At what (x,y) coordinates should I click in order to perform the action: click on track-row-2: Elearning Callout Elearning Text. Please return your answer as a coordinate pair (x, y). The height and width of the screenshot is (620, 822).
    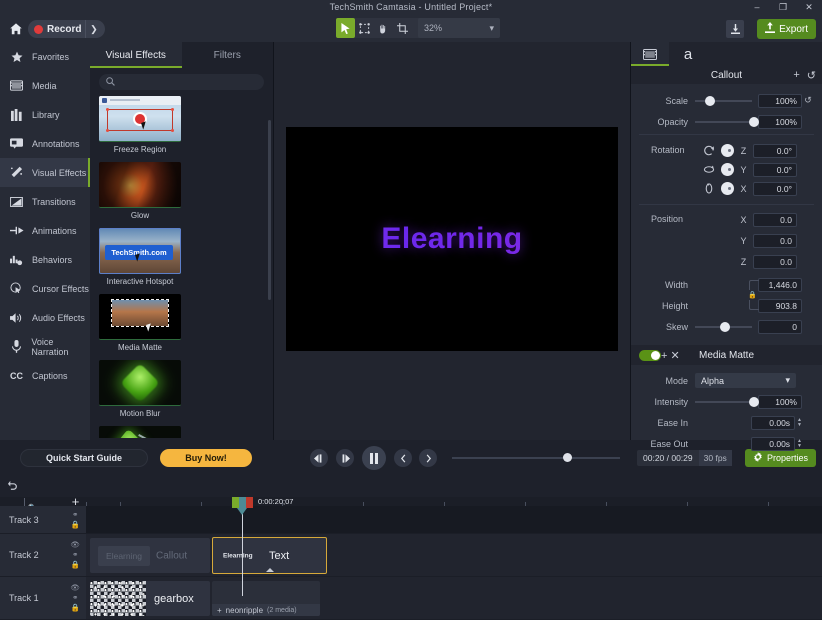
    Looking at the image, I should click on (454, 555).